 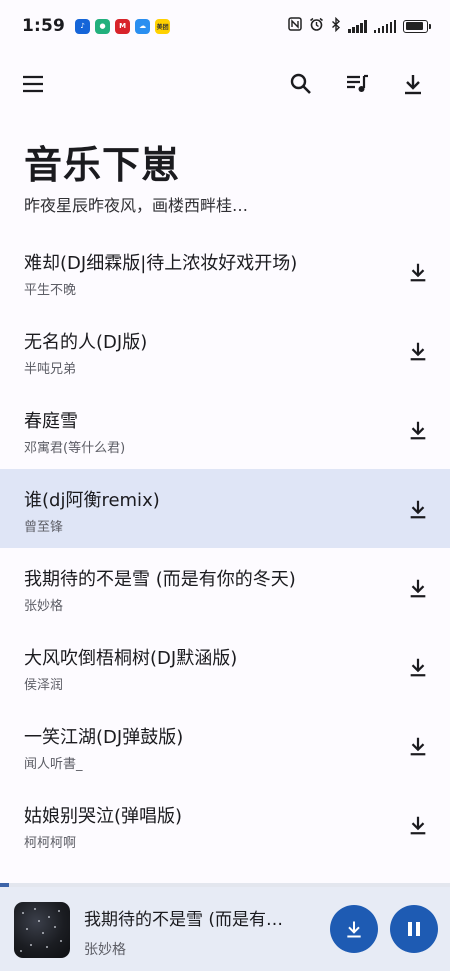 I want to click on status-time: 1:59, so click(x=44, y=26).